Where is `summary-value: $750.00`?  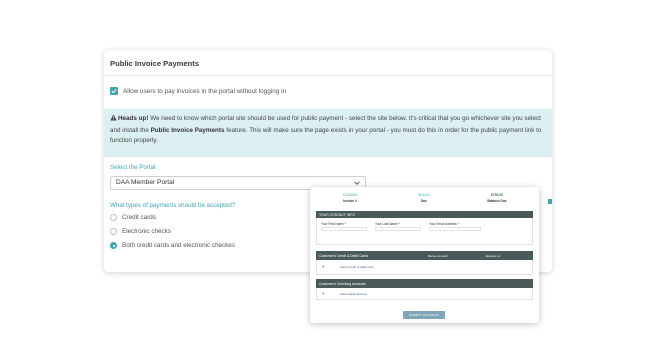 summary-value: $750.00 is located at coordinates (497, 195).